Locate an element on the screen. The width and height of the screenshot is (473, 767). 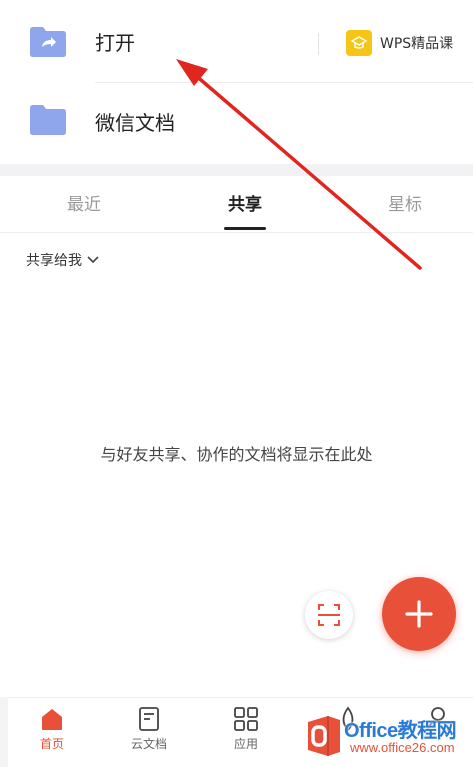
office-logo-icon is located at coordinates (324, 736).